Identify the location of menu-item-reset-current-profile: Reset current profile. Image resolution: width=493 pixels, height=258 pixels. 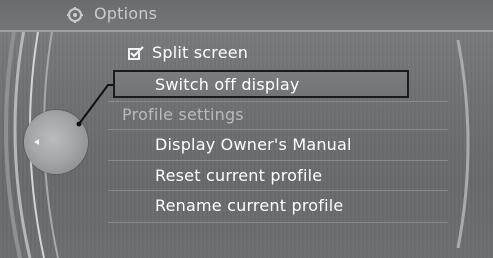
(238, 175).